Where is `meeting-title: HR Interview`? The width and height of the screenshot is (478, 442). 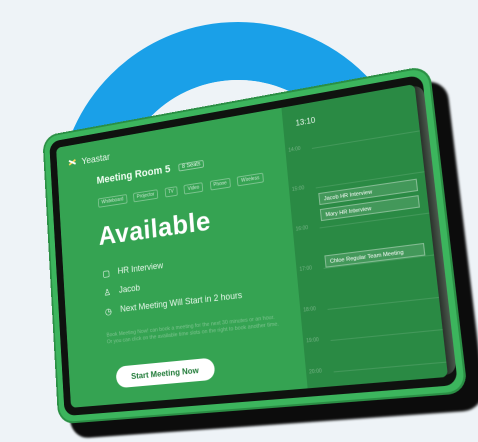 meeting-title: HR Interview is located at coordinates (140, 267).